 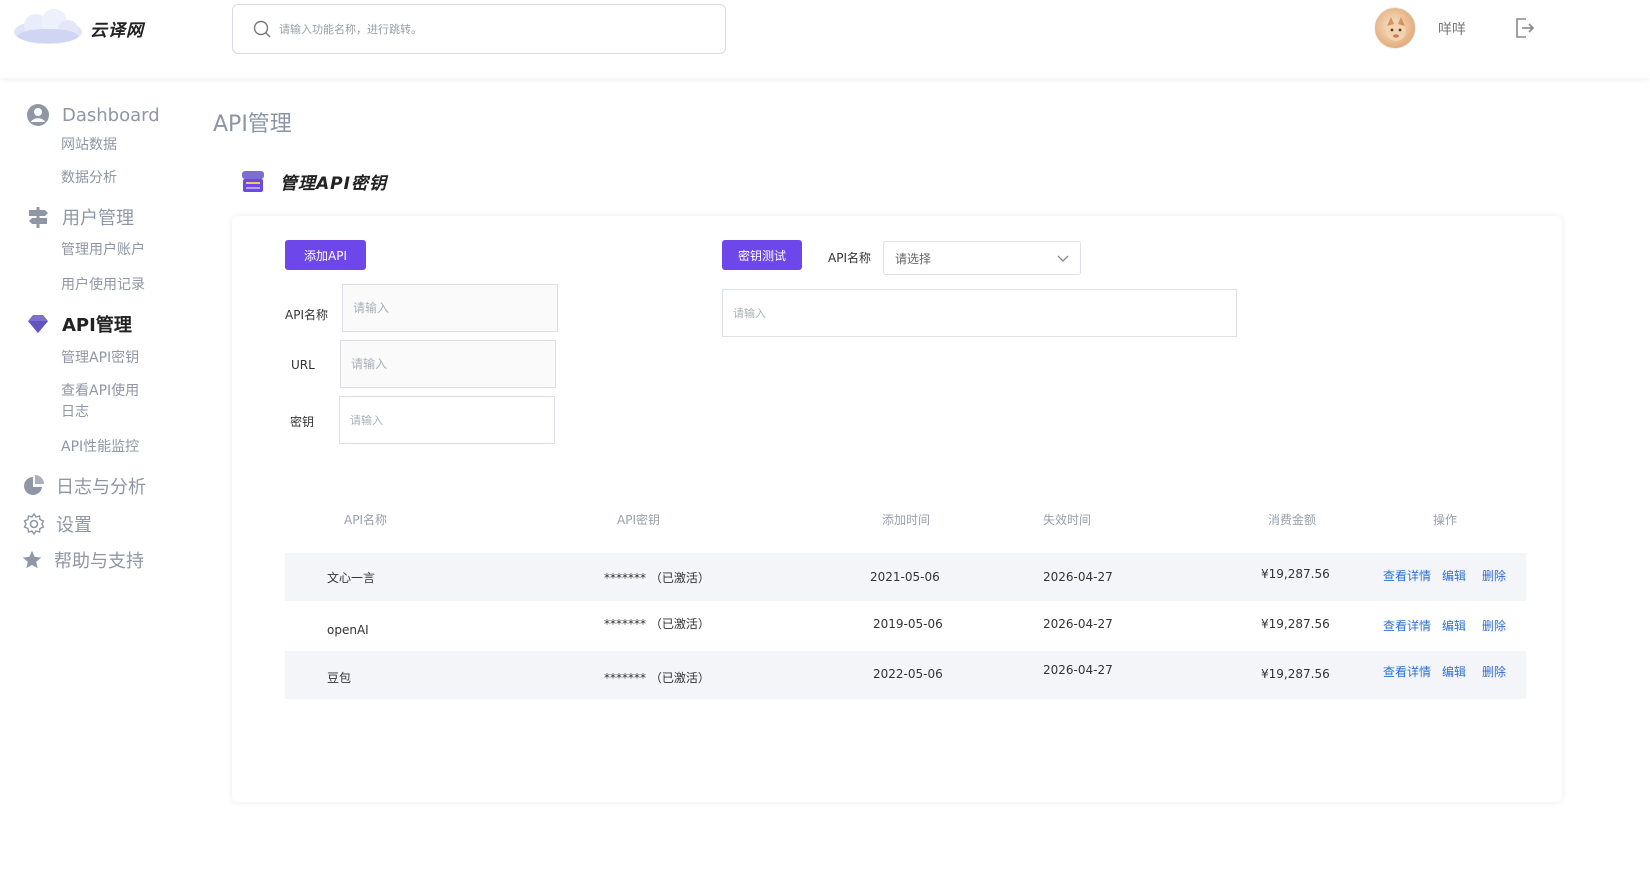 I want to click on add-api-button: 添加API, so click(x=325, y=255).